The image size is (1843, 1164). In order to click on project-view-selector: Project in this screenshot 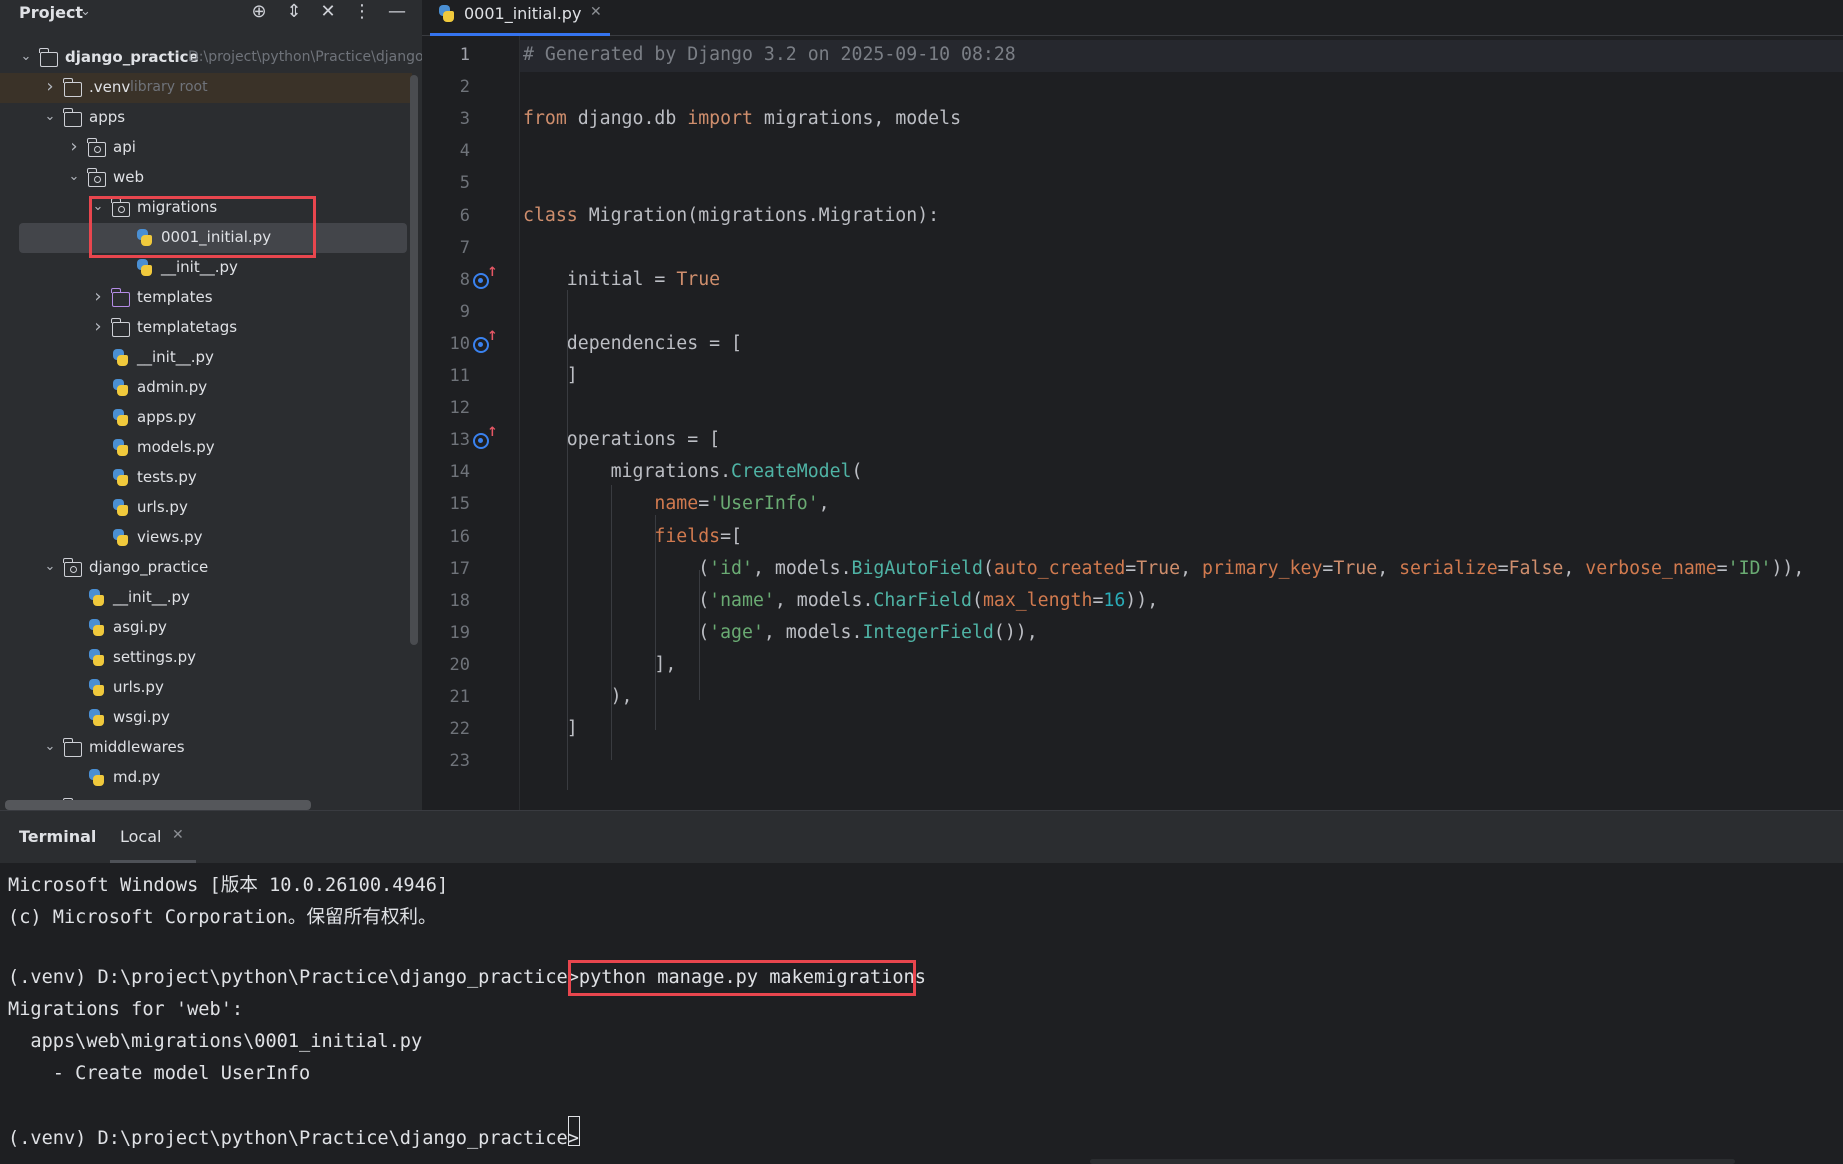, I will do `click(51, 12)`.